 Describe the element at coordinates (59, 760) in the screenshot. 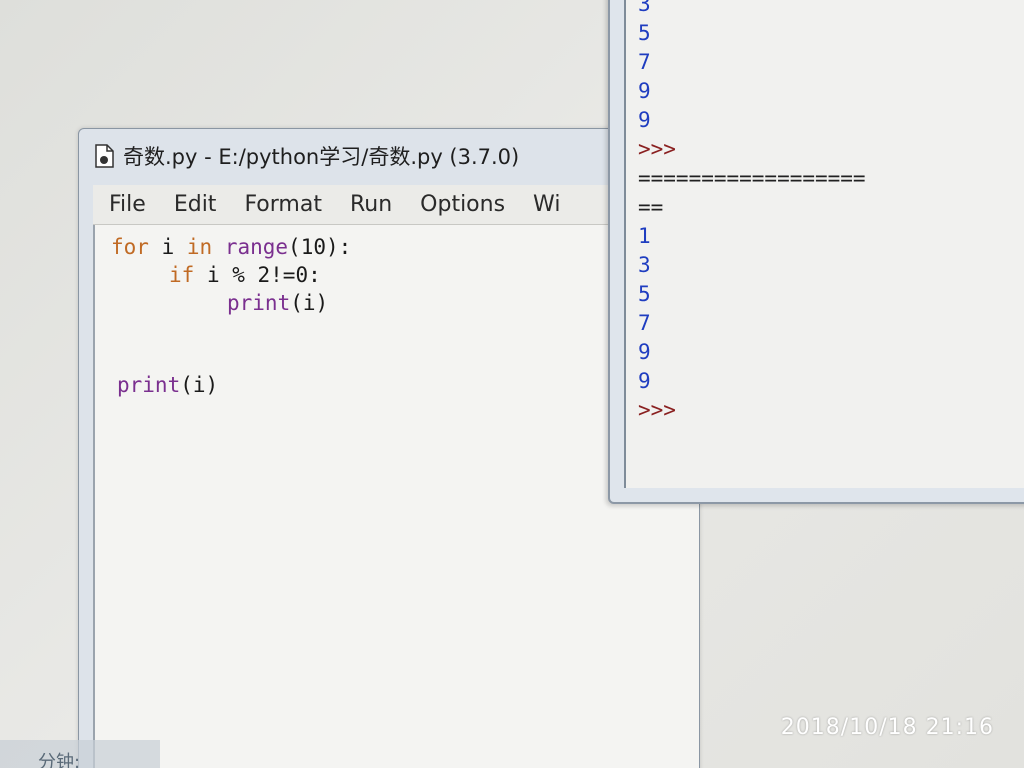

I see `taskbar-label: 分钟:` at that location.